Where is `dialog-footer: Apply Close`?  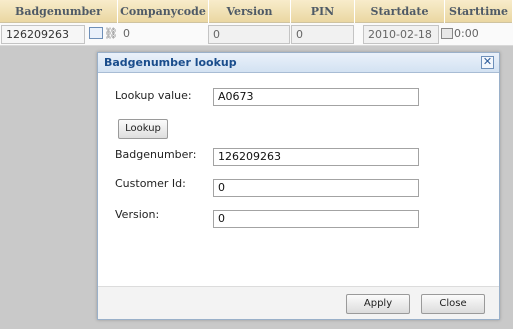
dialog-footer: Apply Close is located at coordinates (298, 302).